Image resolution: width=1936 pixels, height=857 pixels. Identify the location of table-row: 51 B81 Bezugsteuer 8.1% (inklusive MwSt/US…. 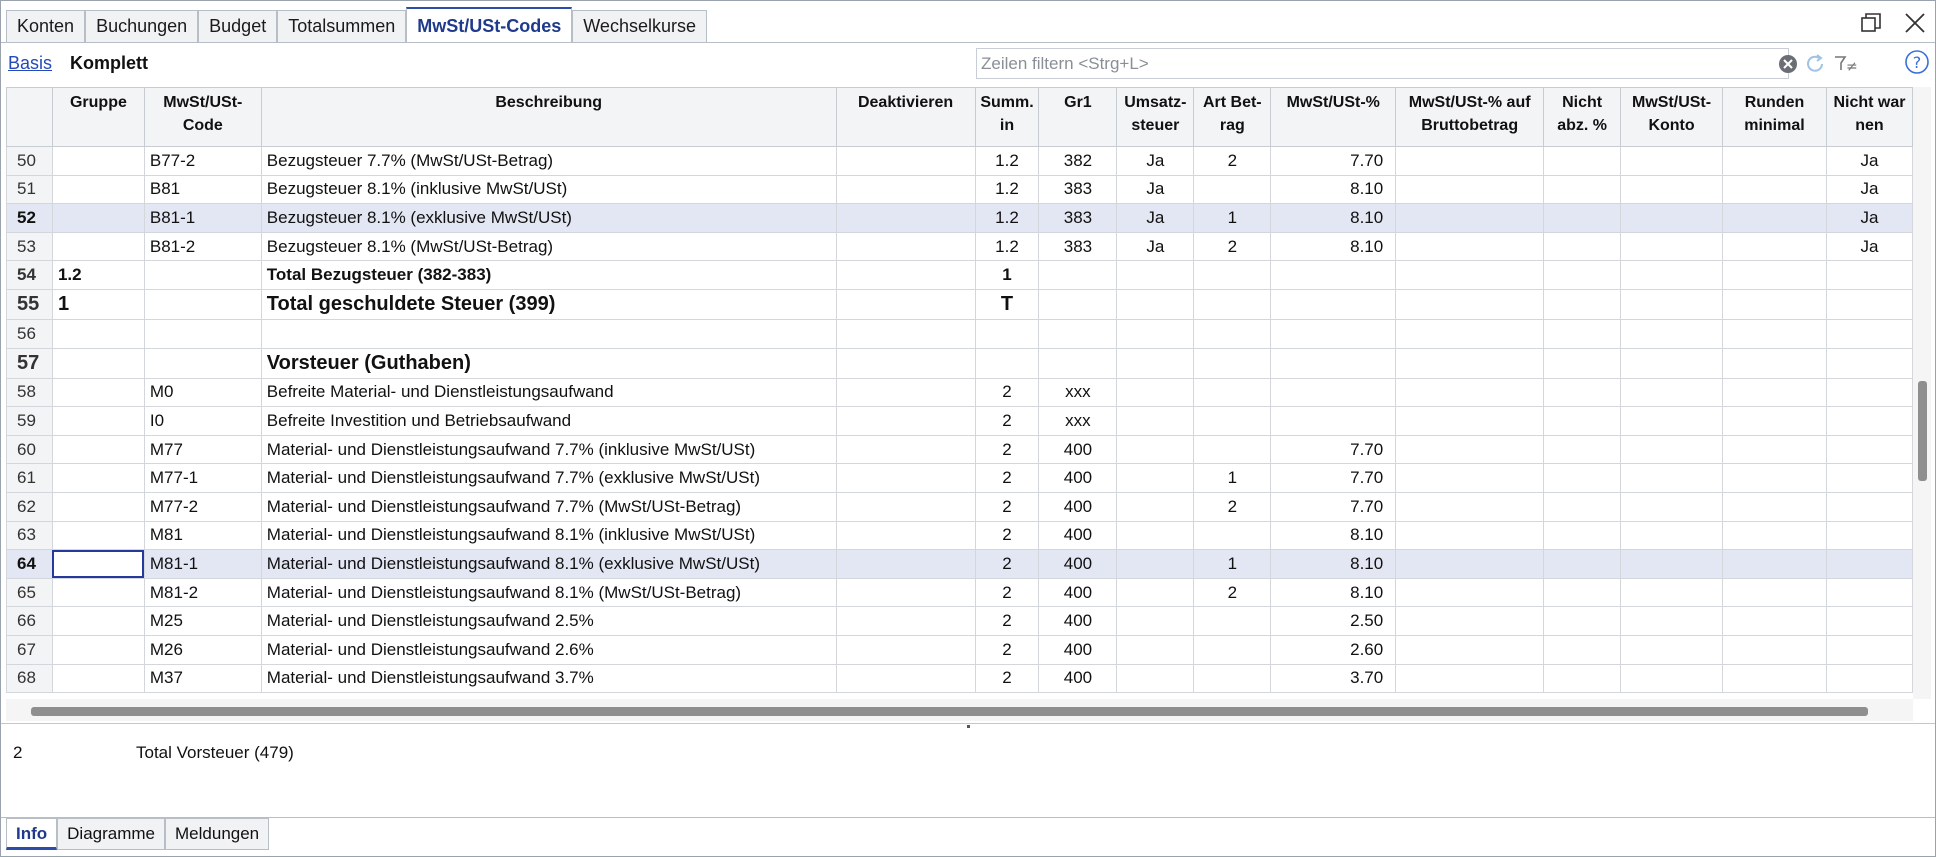
(959, 189).